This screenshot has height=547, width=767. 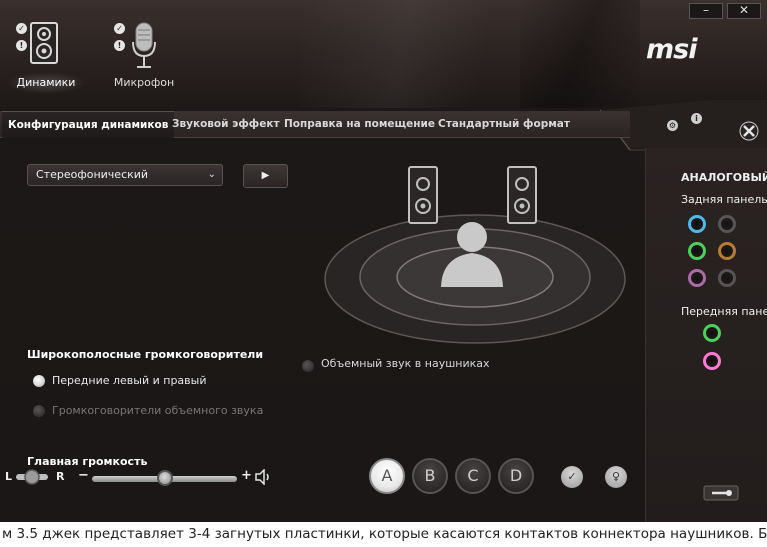 What do you see at coordinates (129, 380) in the screenshot?
I see `radio-front-lr-label: Передние левый и правый` at bounding box center [129, 380].